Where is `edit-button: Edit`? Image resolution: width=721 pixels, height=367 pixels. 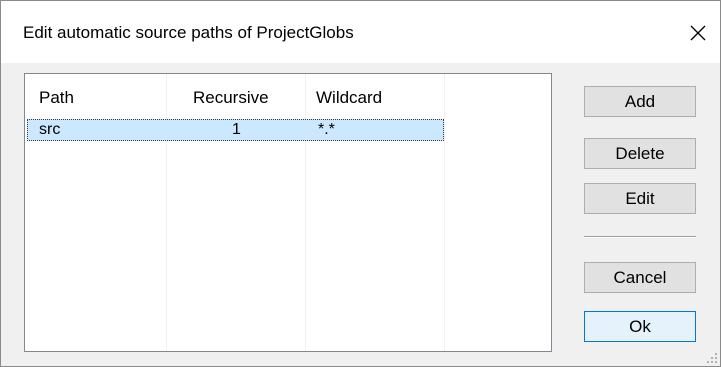 edit-button: Edit is located at coordinates (640, 198).